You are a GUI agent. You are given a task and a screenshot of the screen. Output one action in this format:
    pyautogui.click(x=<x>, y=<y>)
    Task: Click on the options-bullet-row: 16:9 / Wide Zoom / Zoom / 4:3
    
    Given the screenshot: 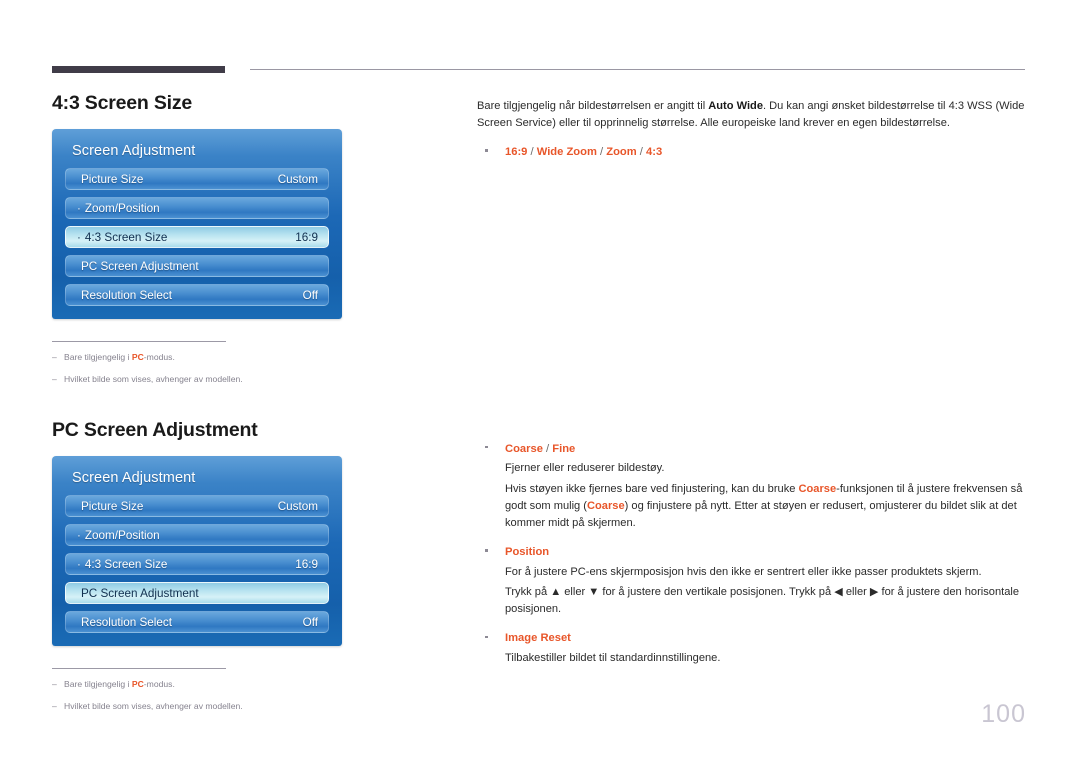 What is the action you would take?
    pyautogui.click(x=751, y=152)
    